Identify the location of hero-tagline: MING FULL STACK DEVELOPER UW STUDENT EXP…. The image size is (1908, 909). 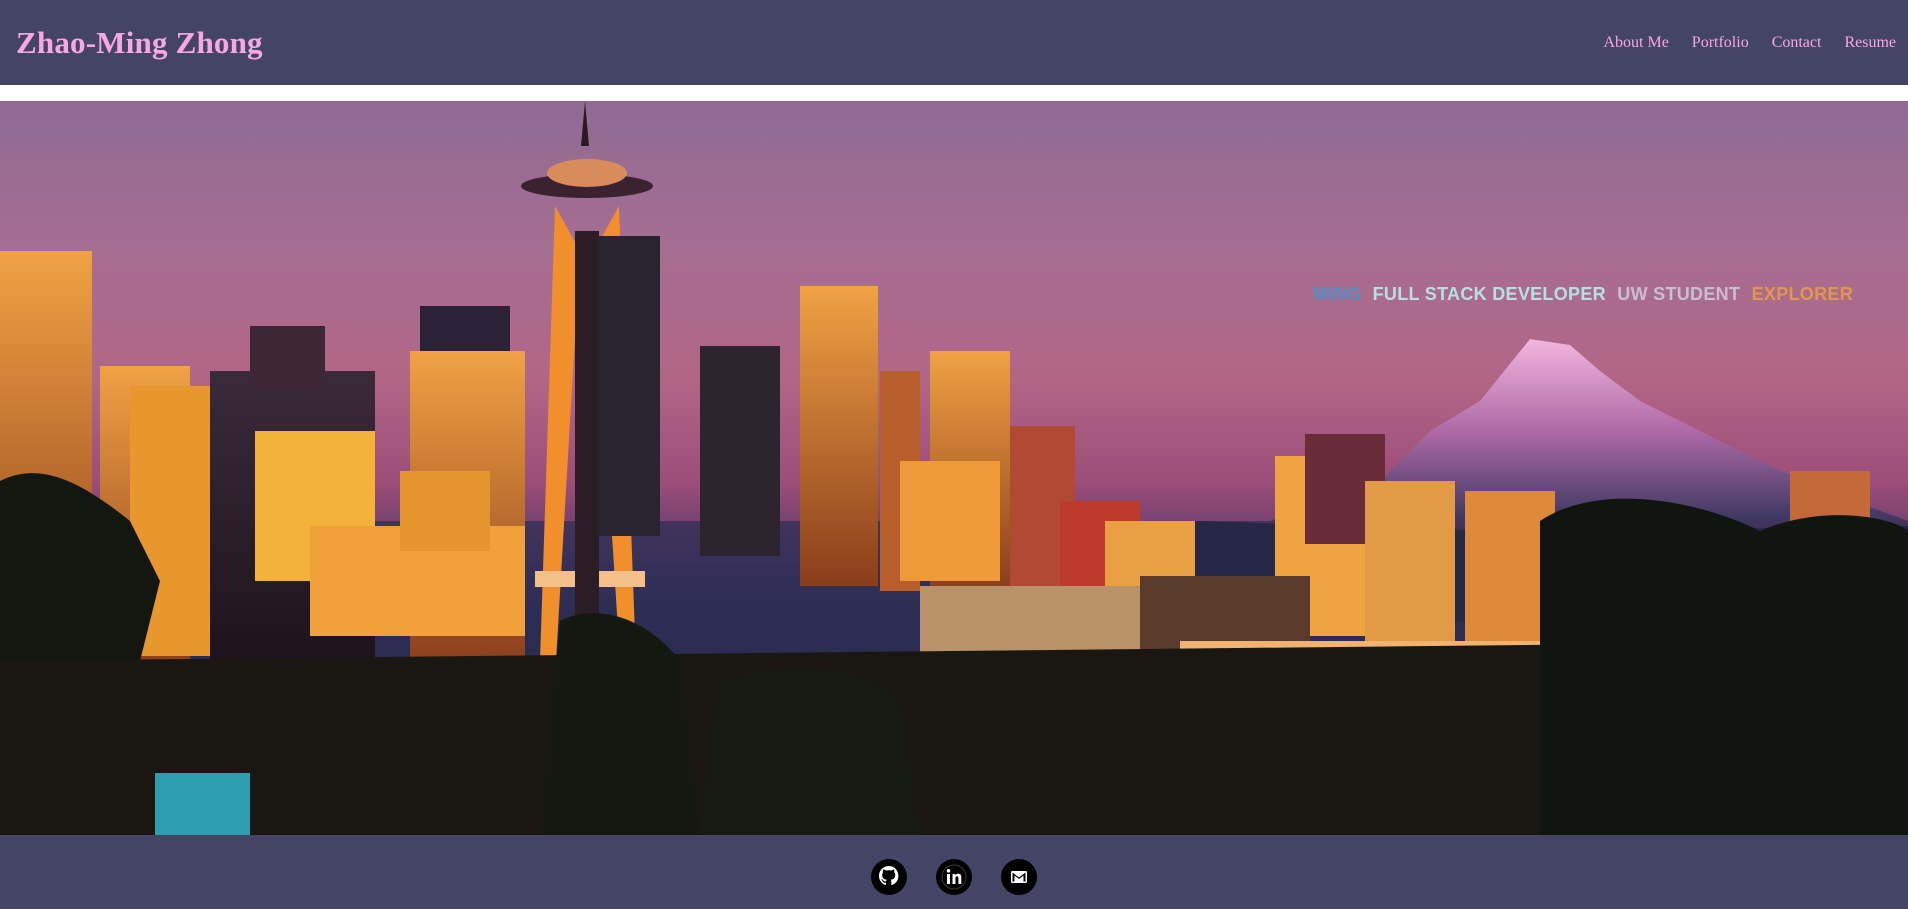
(1580, 294).